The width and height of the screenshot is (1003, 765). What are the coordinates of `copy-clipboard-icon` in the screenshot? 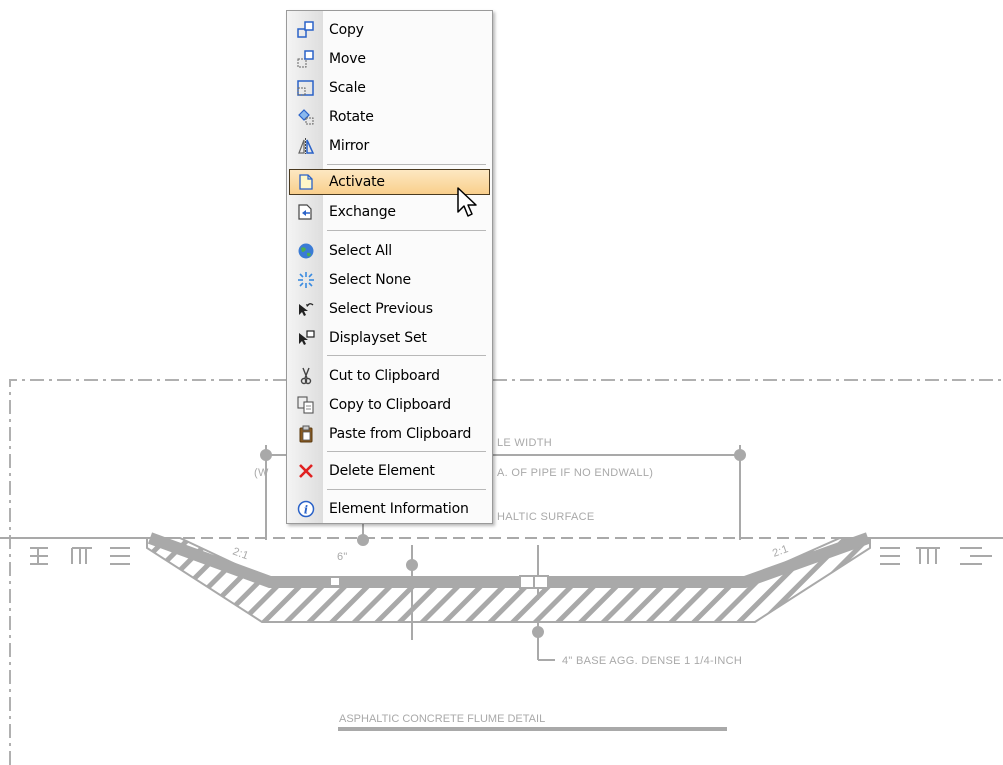 It's located at (305, 405).